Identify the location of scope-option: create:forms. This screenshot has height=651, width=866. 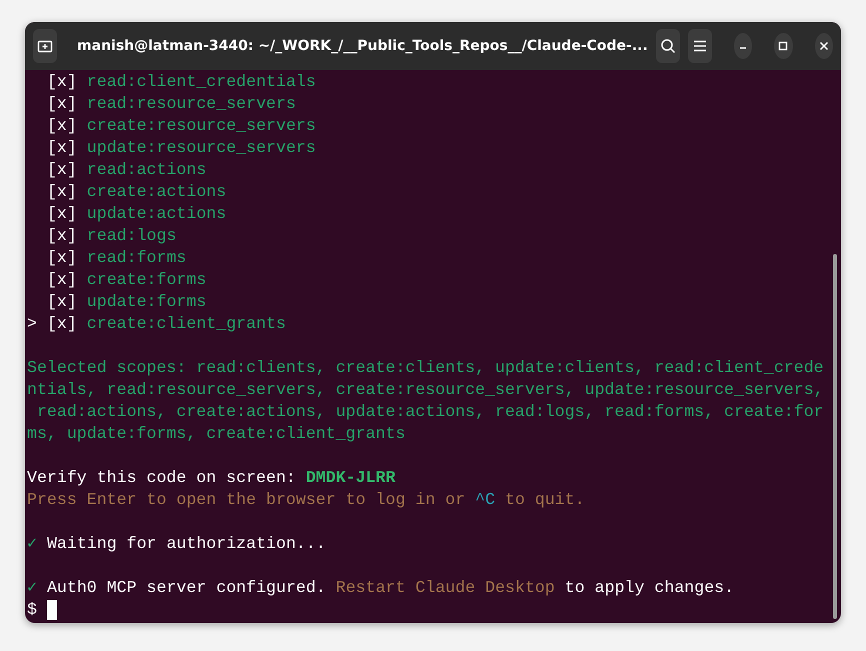
(146, 280).